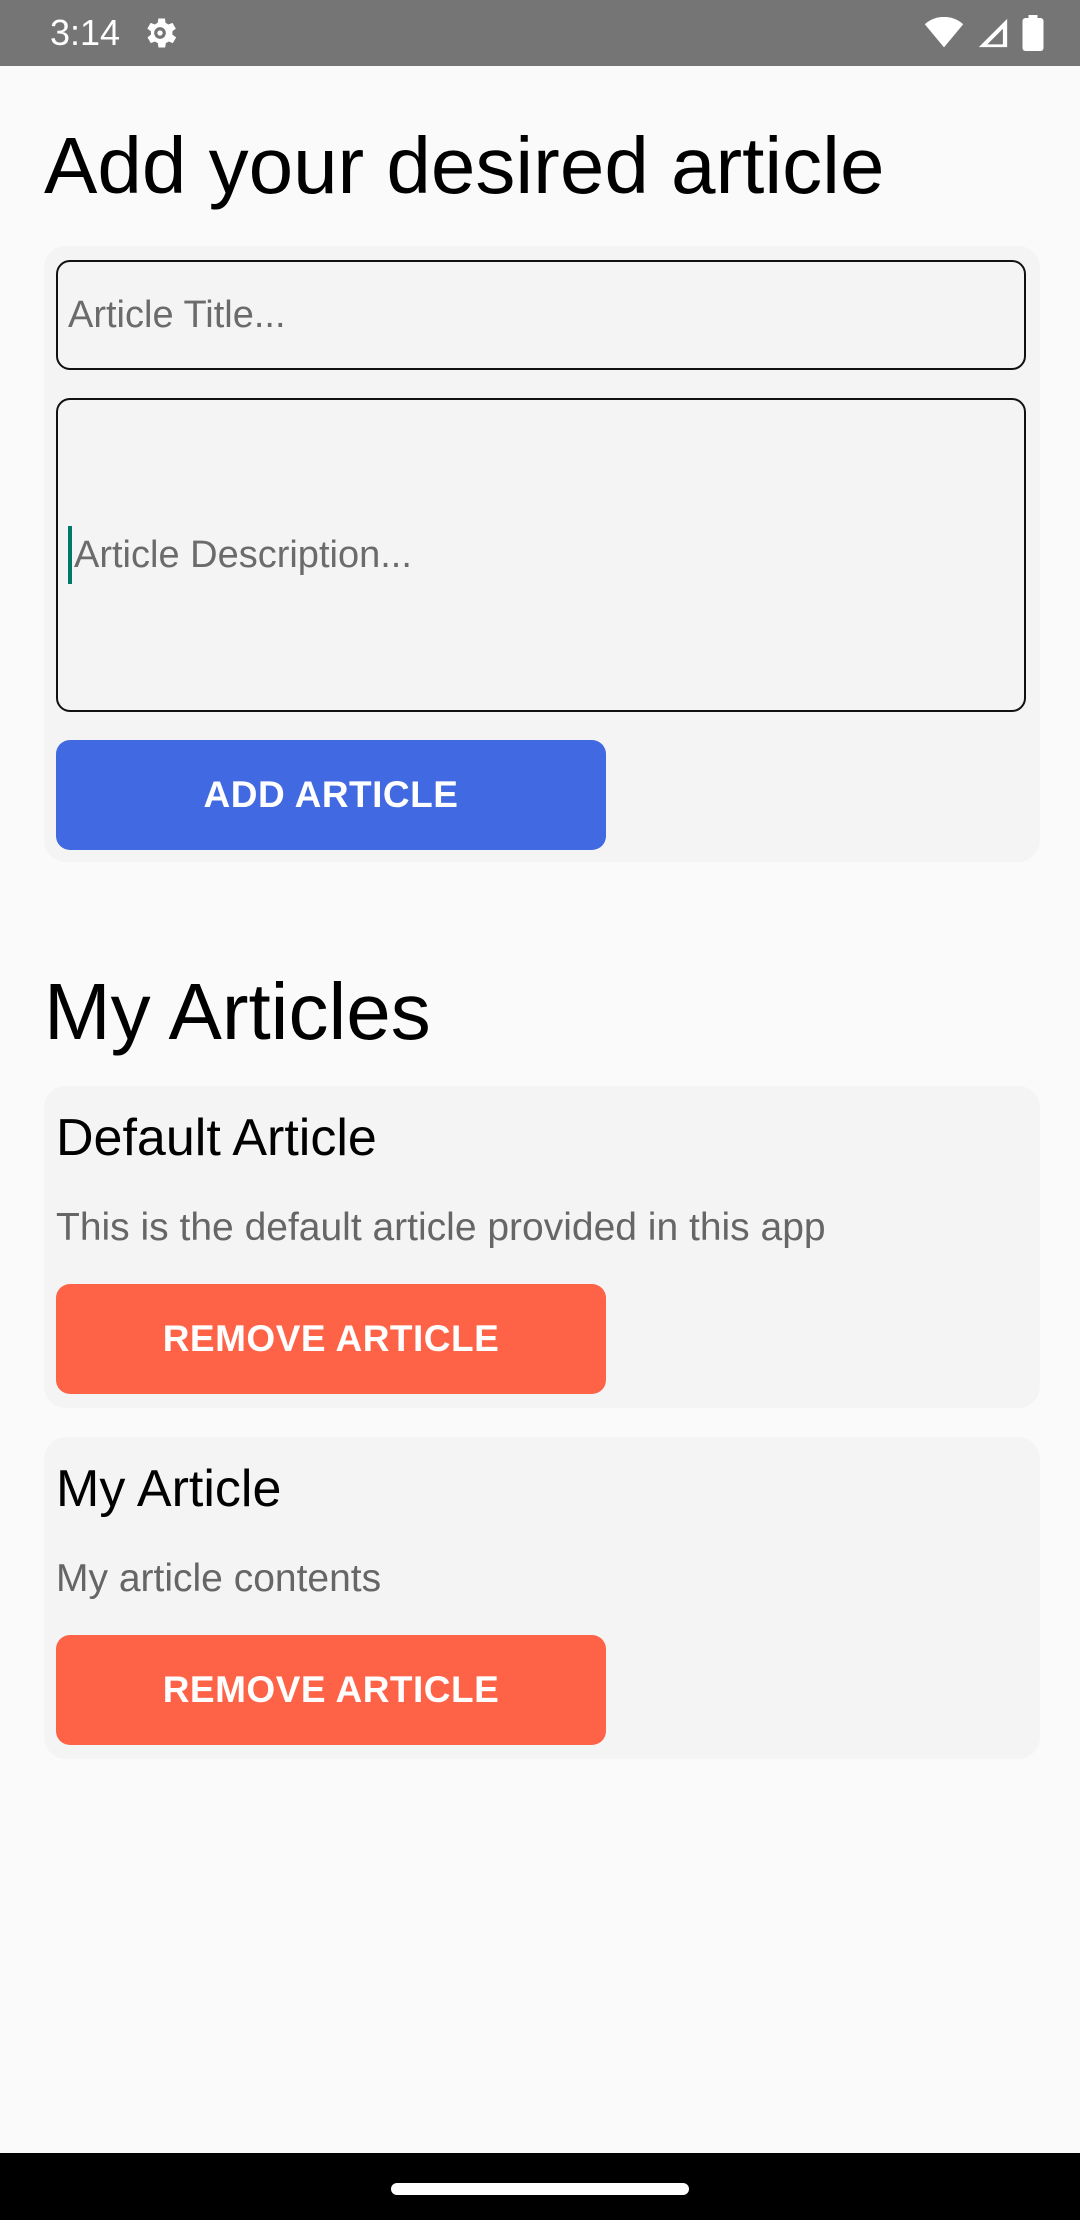 This screenshot has height=2220, width=1080. I want to click on home-gesture-handle, so click(540, 2189).